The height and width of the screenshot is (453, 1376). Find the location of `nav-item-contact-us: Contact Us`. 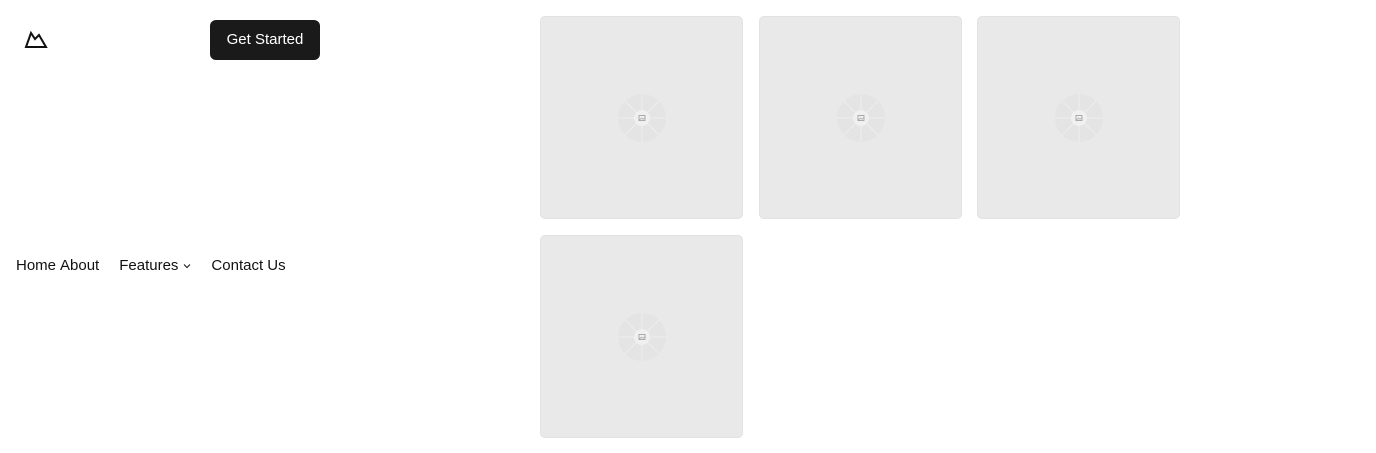

nav-item-contact-us: Contact Us is located at coordinates (248, 265).